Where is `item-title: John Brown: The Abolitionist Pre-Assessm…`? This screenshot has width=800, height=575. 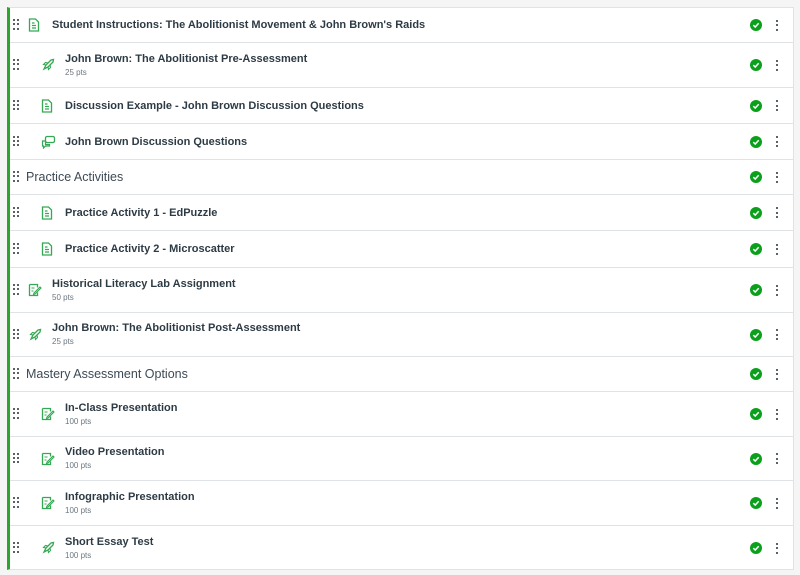
item-title: John Brown: The Abolitionist Pre-Assessm… is located at coordinates (186, 59).